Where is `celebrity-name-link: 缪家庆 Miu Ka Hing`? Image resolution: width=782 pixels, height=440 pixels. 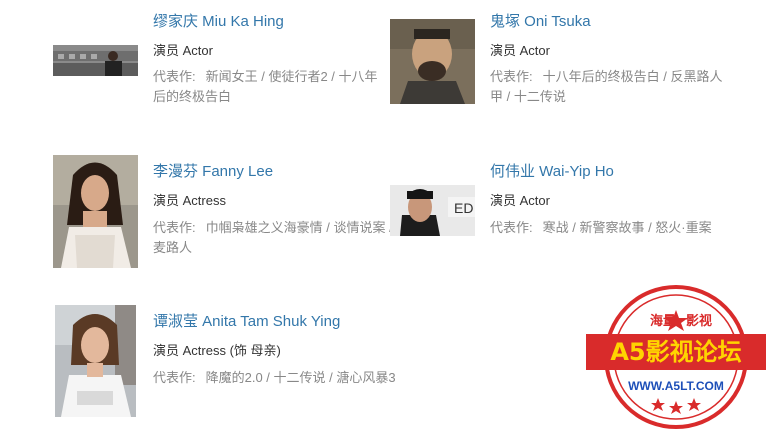 celebrity-name-link: 缪家庆 Miu Ka Hing is located at coordinates (218, 22).